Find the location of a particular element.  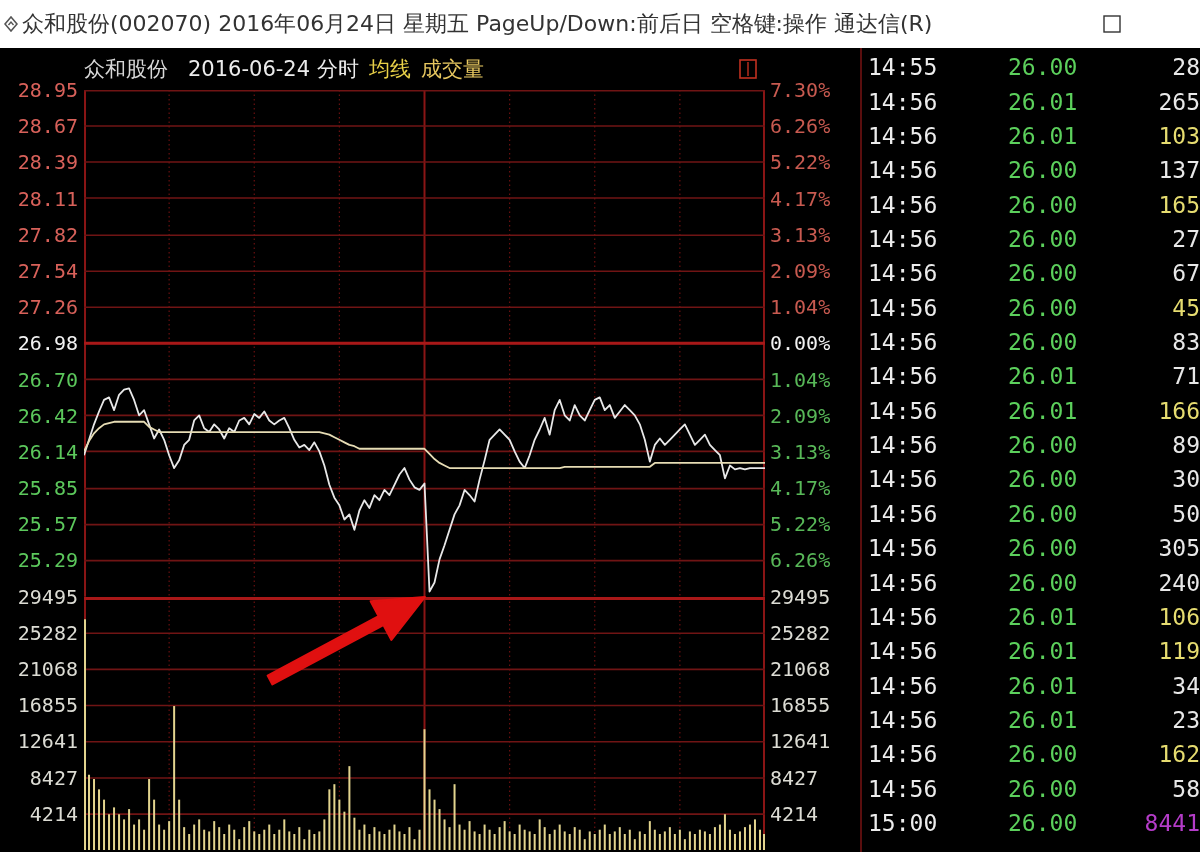

axis-label: 28.95 is located at coordinates (47, 90).